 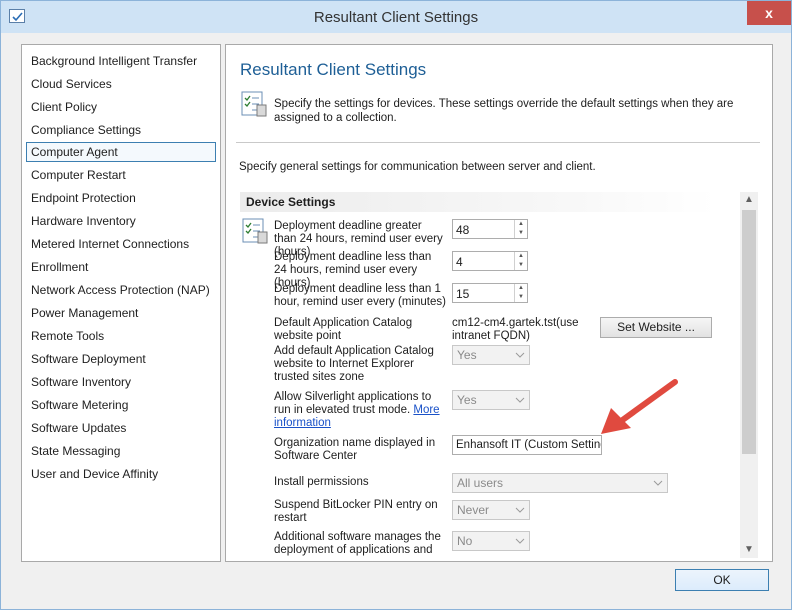 What do you see at coordinates (560, 483) in the screenshot?
I see `install-permissions-select: All users` at bounding box center [560, 483].